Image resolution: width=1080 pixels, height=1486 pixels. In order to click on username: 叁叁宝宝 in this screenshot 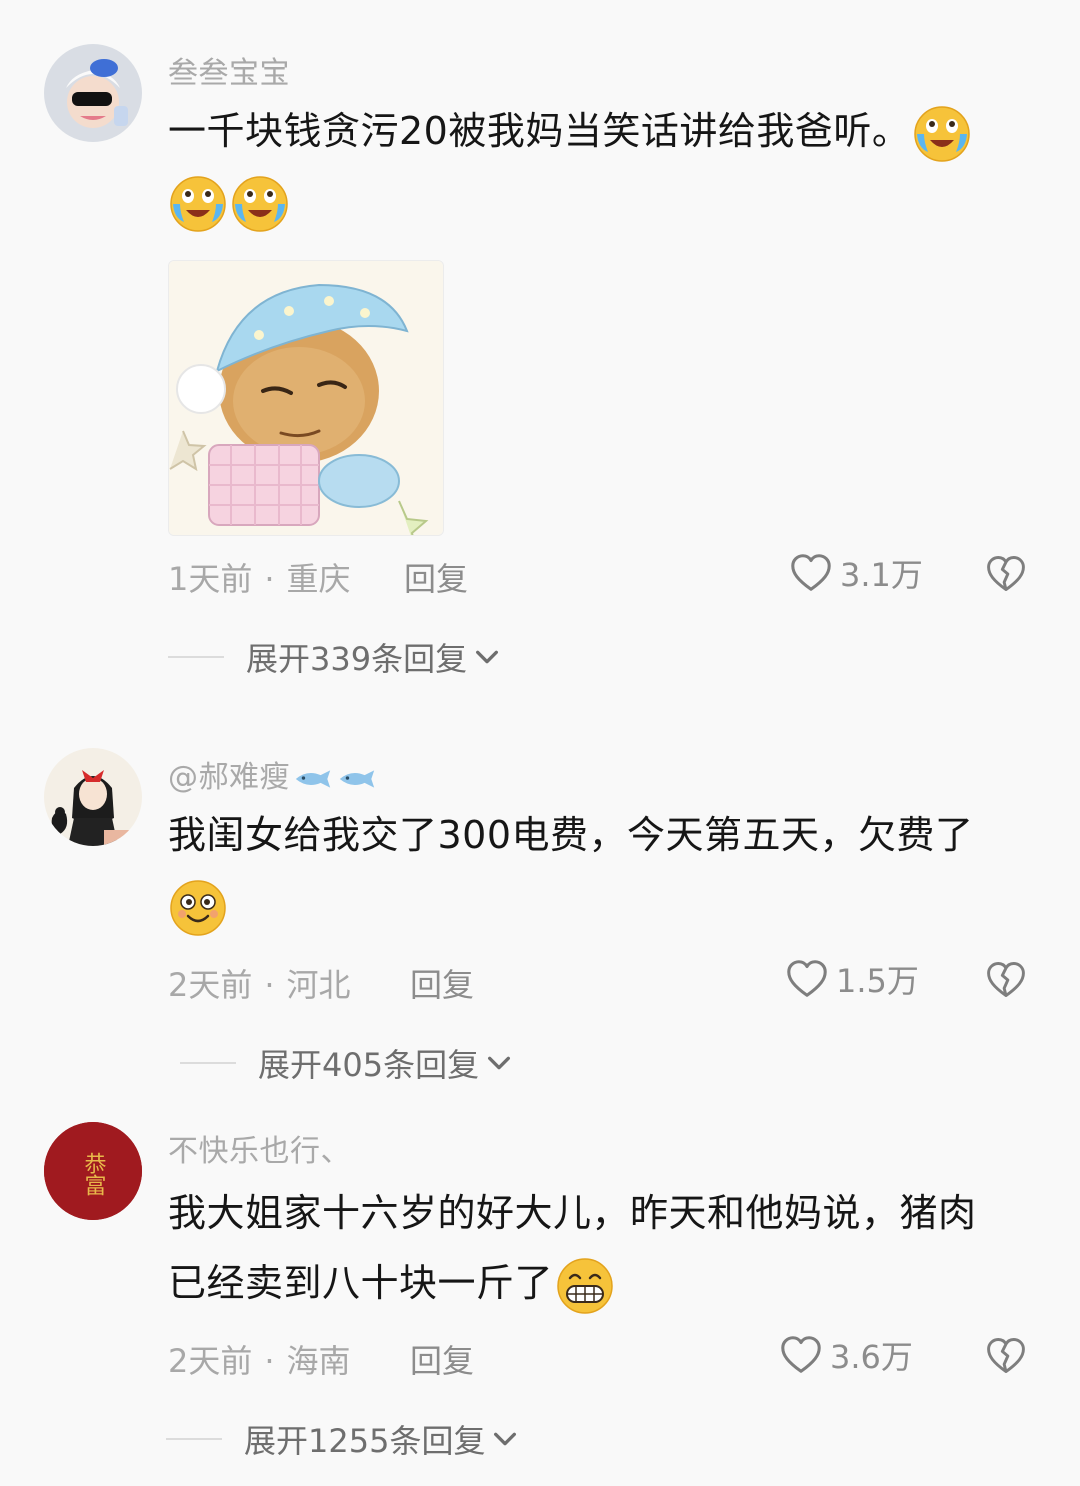, I will do `click(229, 70)`.